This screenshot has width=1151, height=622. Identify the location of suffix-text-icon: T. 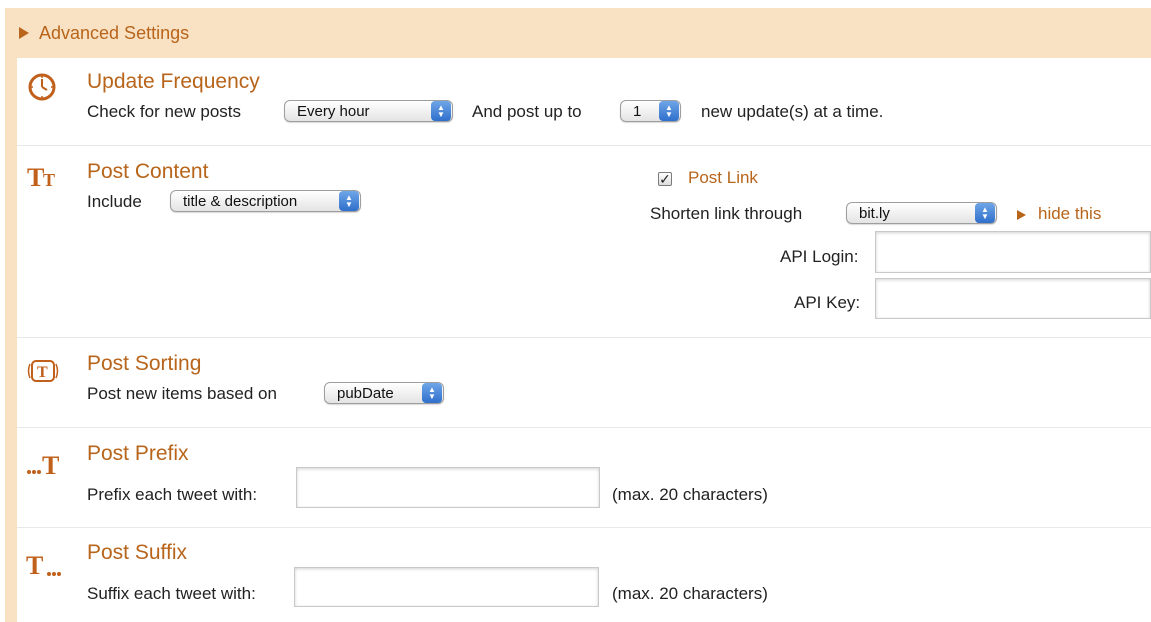
(43, 565).